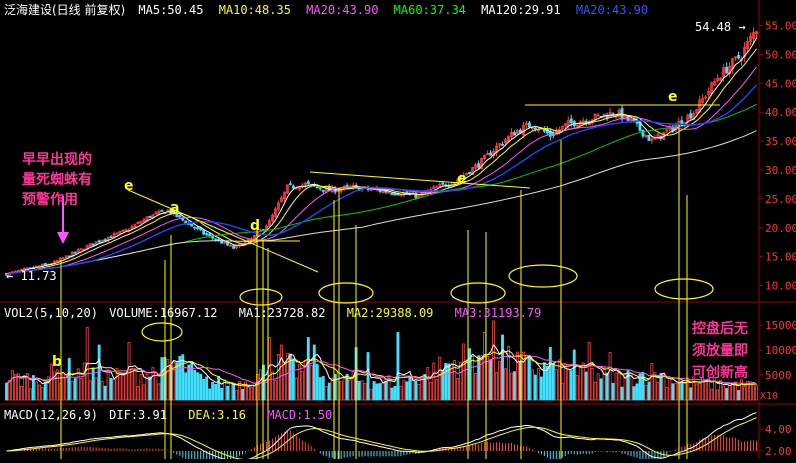 This screenshot has width=796, height=463. Describe the element at coordinates (57, 160) in the screenshot. I see `note-left-line-1: 早早出现的` at that location.